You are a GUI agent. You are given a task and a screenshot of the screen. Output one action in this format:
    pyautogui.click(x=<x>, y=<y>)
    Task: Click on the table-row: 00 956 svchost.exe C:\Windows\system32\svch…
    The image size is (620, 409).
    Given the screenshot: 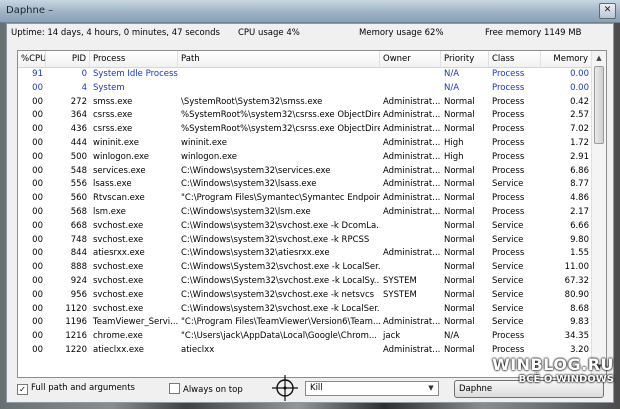 What is the action you would take?
    pyautogui.click(x=305, y=296)
    